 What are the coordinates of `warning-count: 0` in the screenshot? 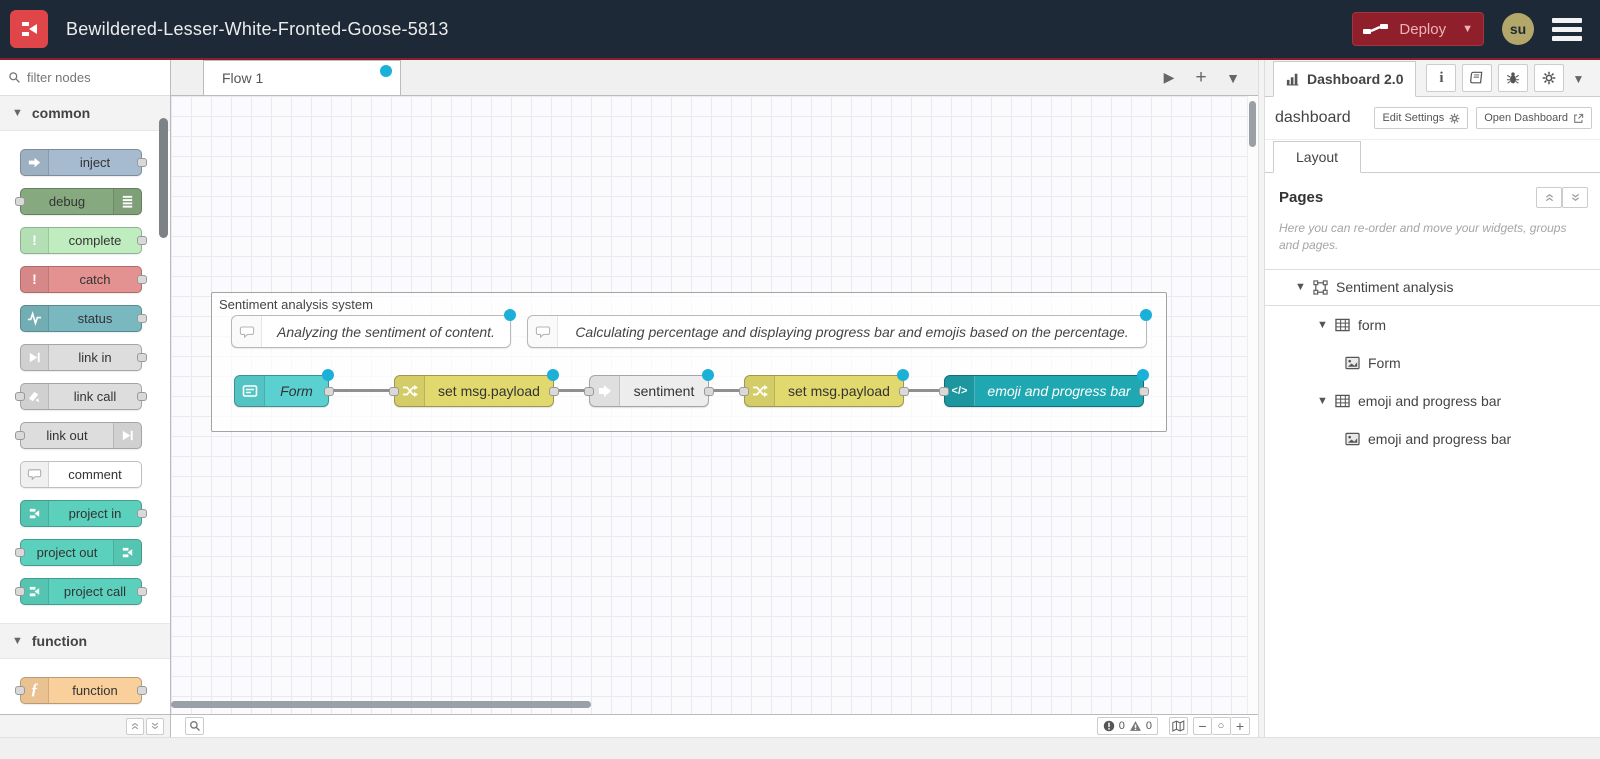 It's located at (1148, 726).